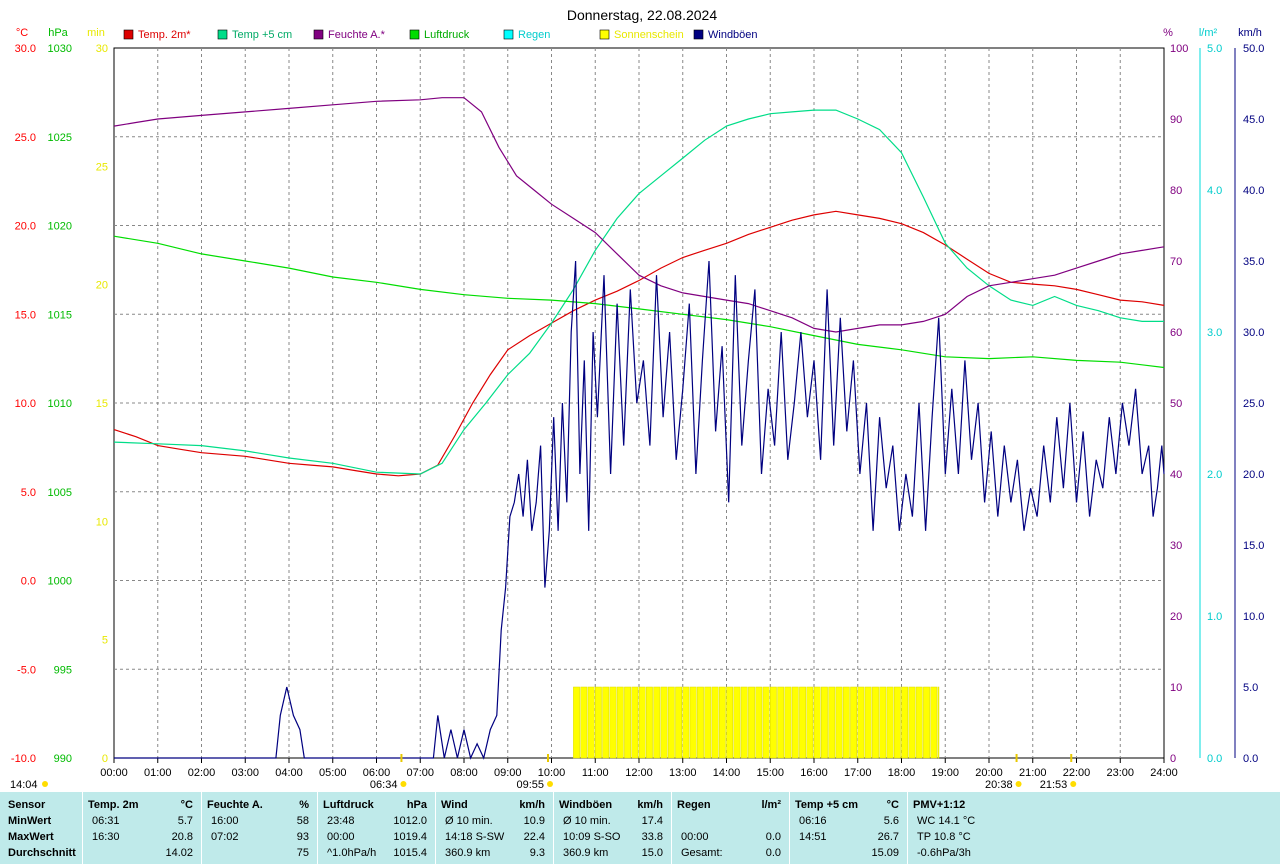 The height and width of the screenshot is (864, 1280). What do you see at coordinates (102, 286) in the screenshot?
I see `sun_min-tick-label: 20` at bounding box center [102, 286].